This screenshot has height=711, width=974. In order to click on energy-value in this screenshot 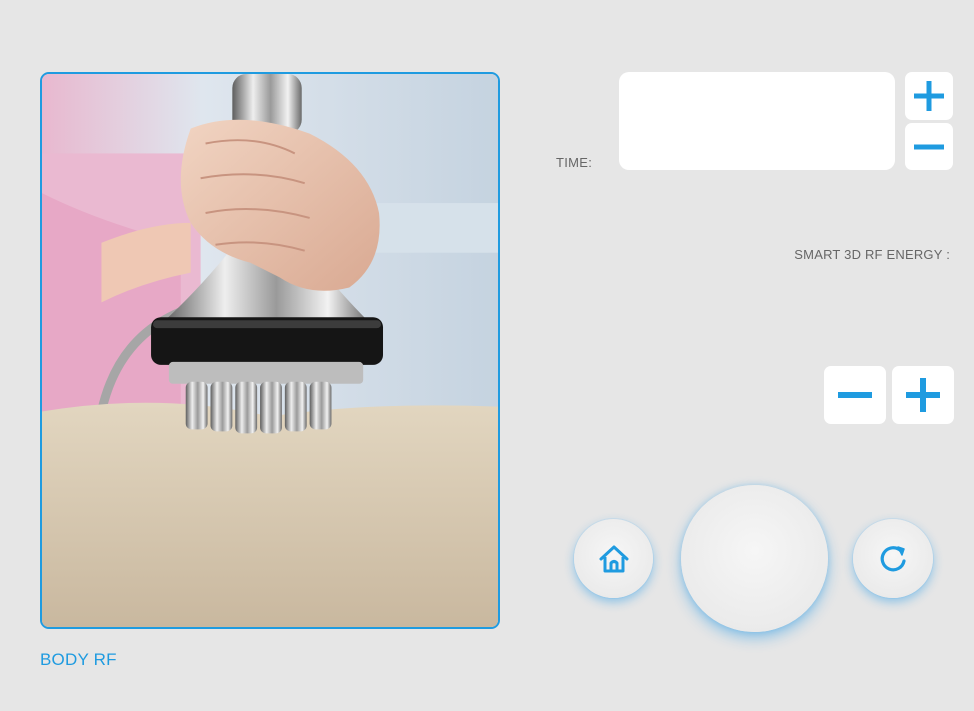, I will do `click(785, 310)`.